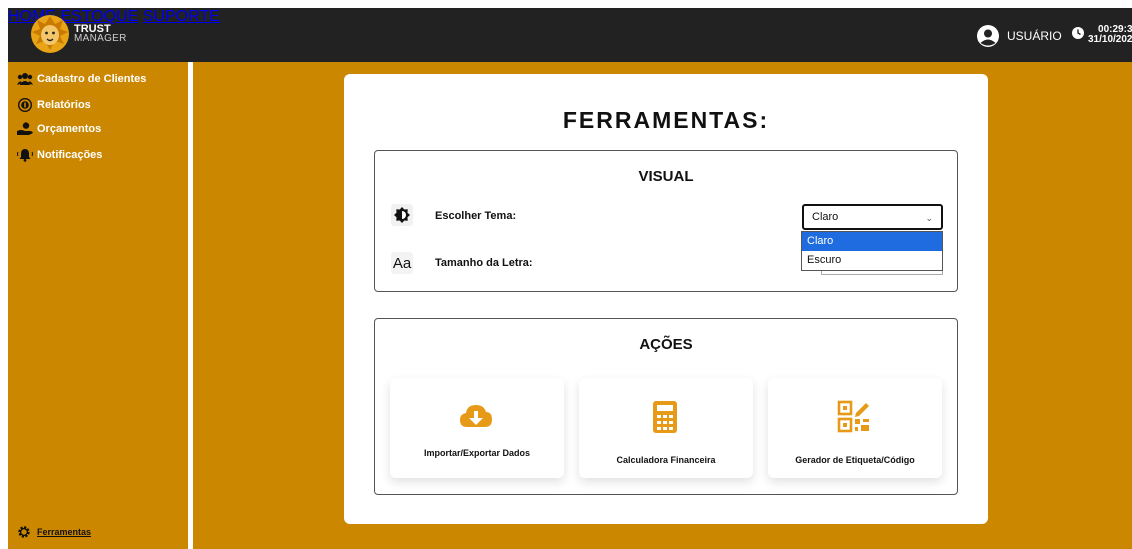 Image resolution: width=1132 pixels, height=549 pixels. Describe the element at coordinates (100, 38) in the screenshot. I see `logo-text-secondary: MANAGER` at that location.